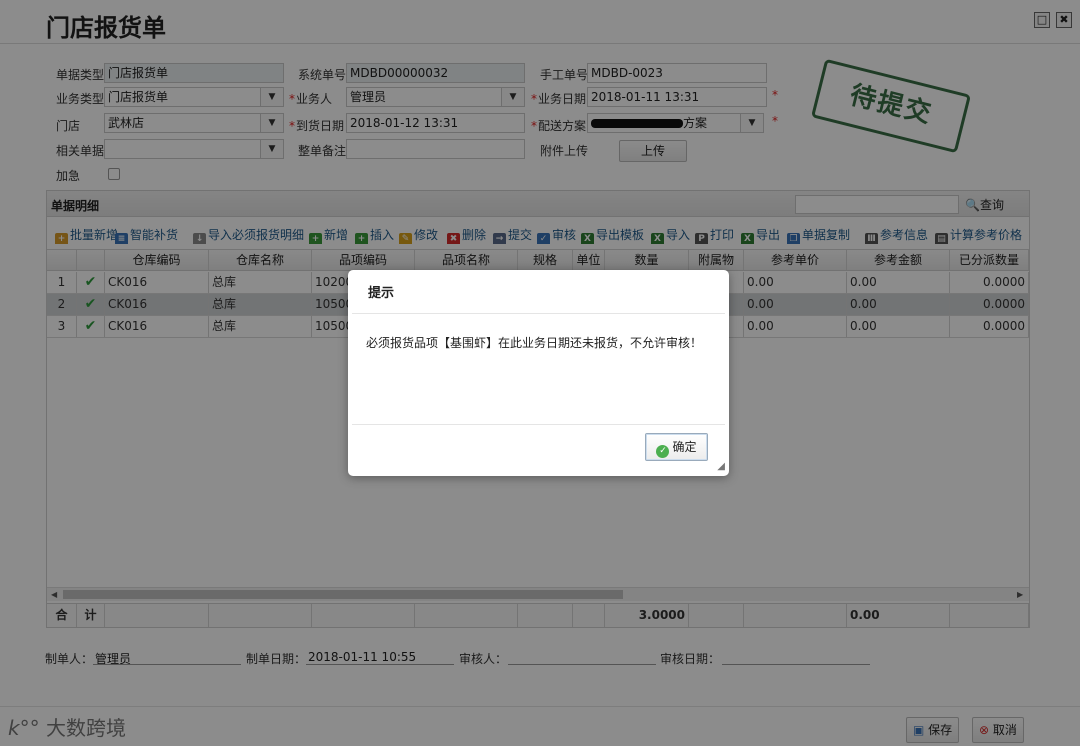  I want to click on alert-dialog: 提示 必须报货品项【基围虾】在此业务日期还未报货，不允许审核！ ✓ 确定 ◢, so click(538, 373).